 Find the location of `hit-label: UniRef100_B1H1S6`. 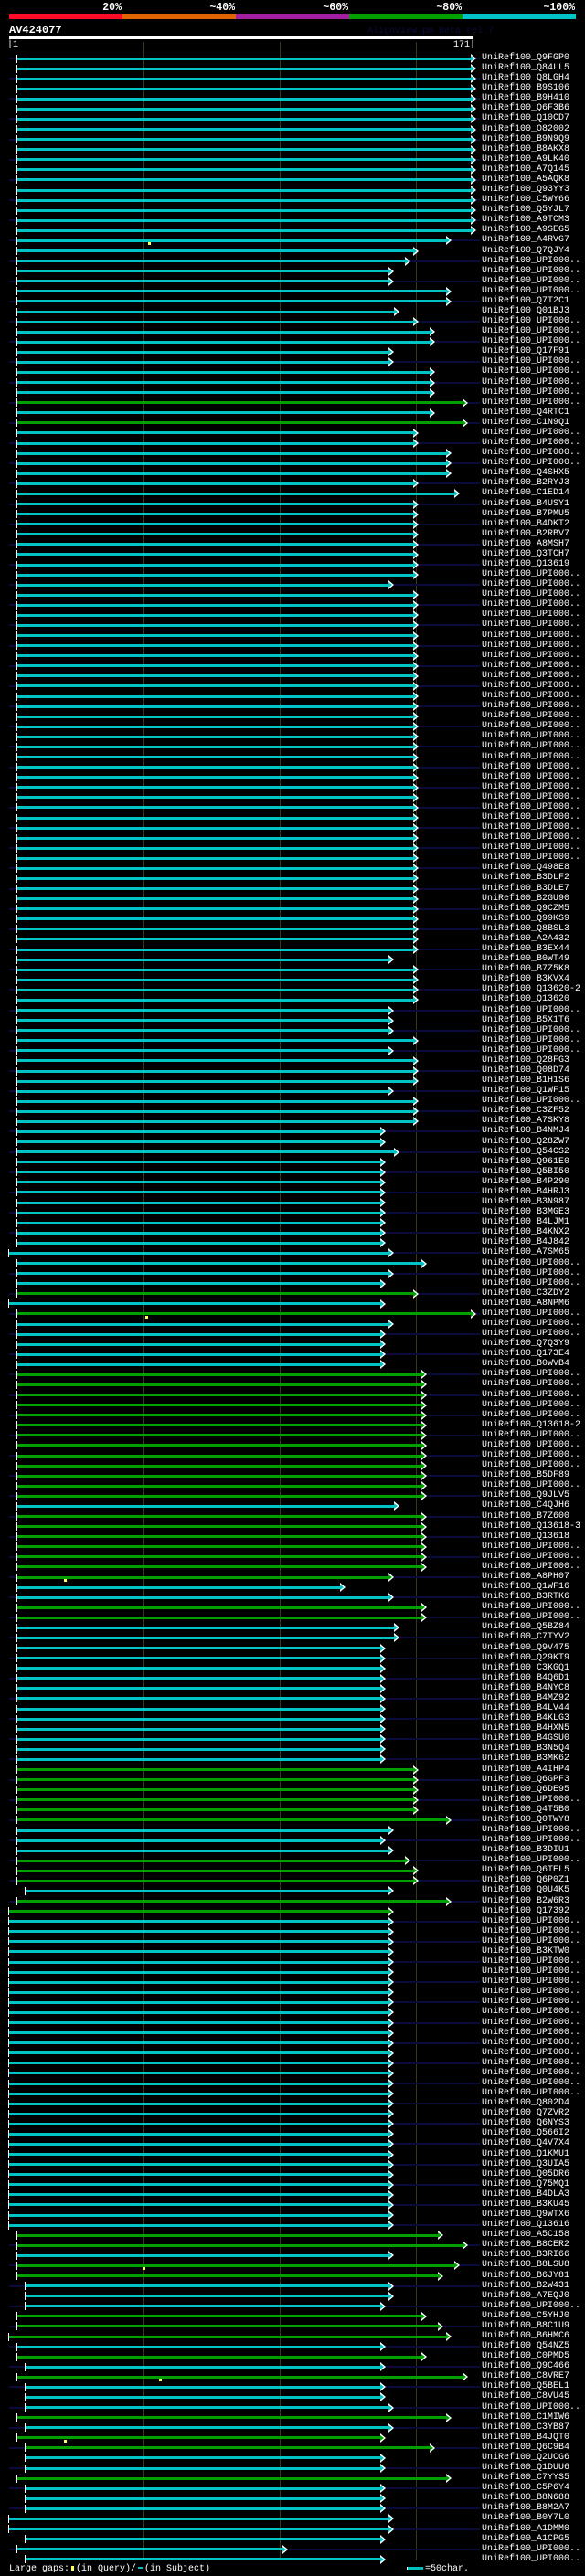

hit-label: UniRef100_B1H1S6 is located at coordinates (525, 1081).